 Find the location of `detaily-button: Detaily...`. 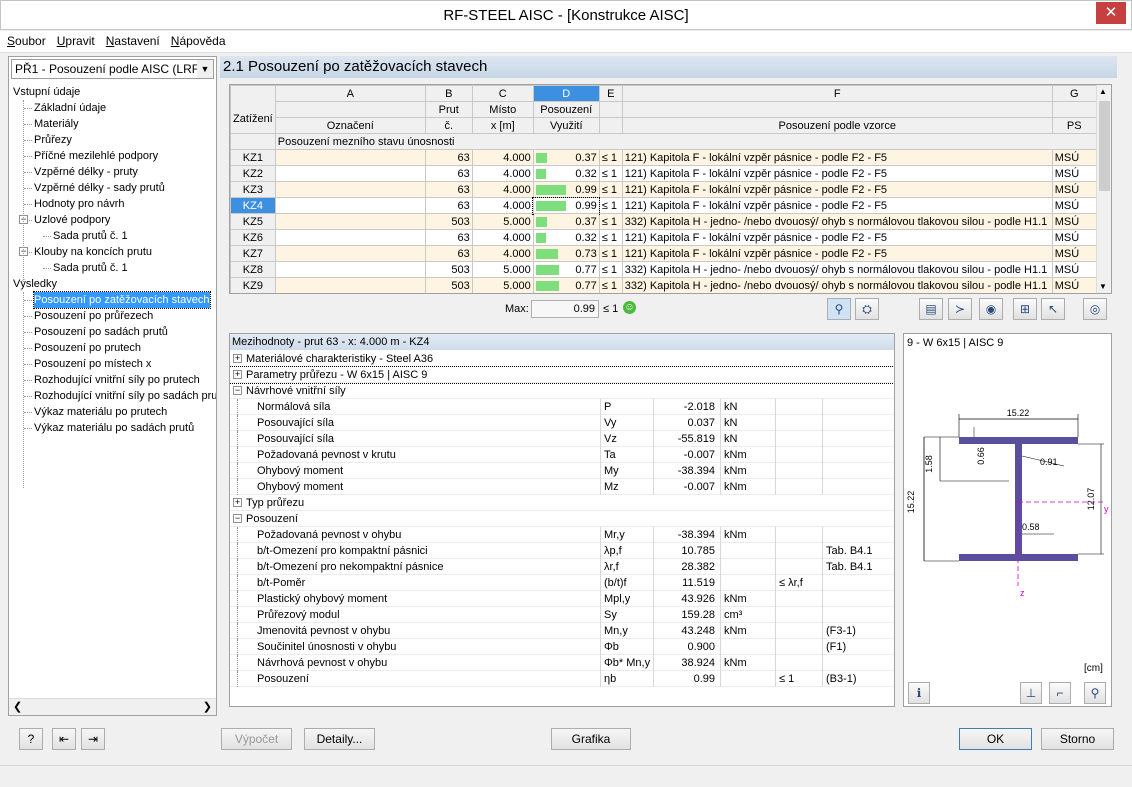

detaily-button: Detaily... is located at coordinates (339, 739).